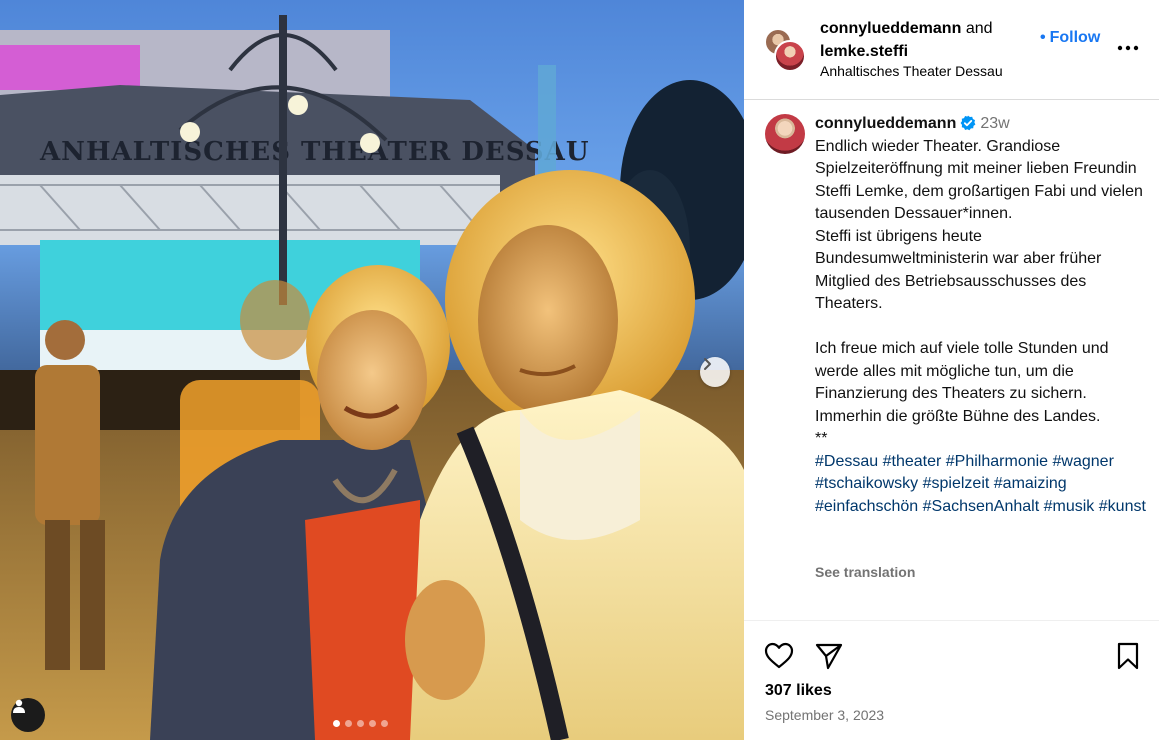 This screenshot has height=740, width=1159. Describe the element at coordinates (779, 656) in the screenshot. I see `heart-icon` at that location.